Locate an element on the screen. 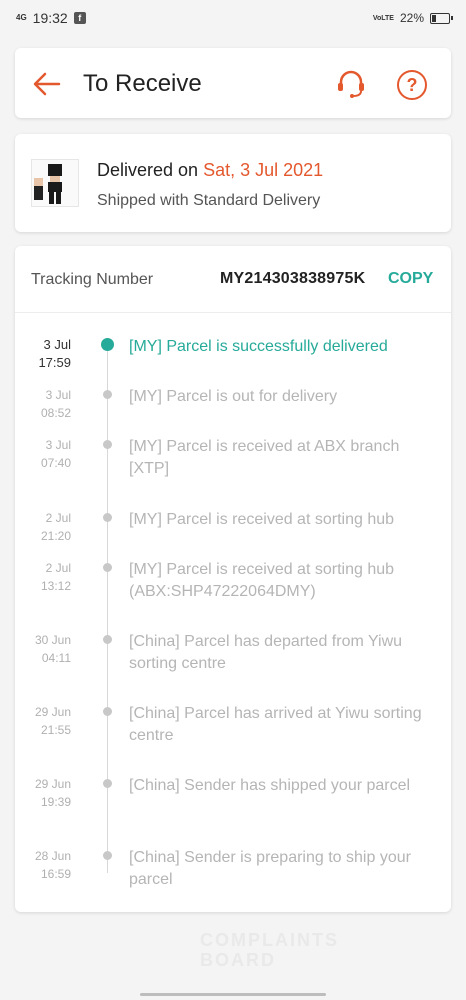 The height and width of the screenshot is (1000, 466). event-time: 21:55 is located at coordinates (55, 730).